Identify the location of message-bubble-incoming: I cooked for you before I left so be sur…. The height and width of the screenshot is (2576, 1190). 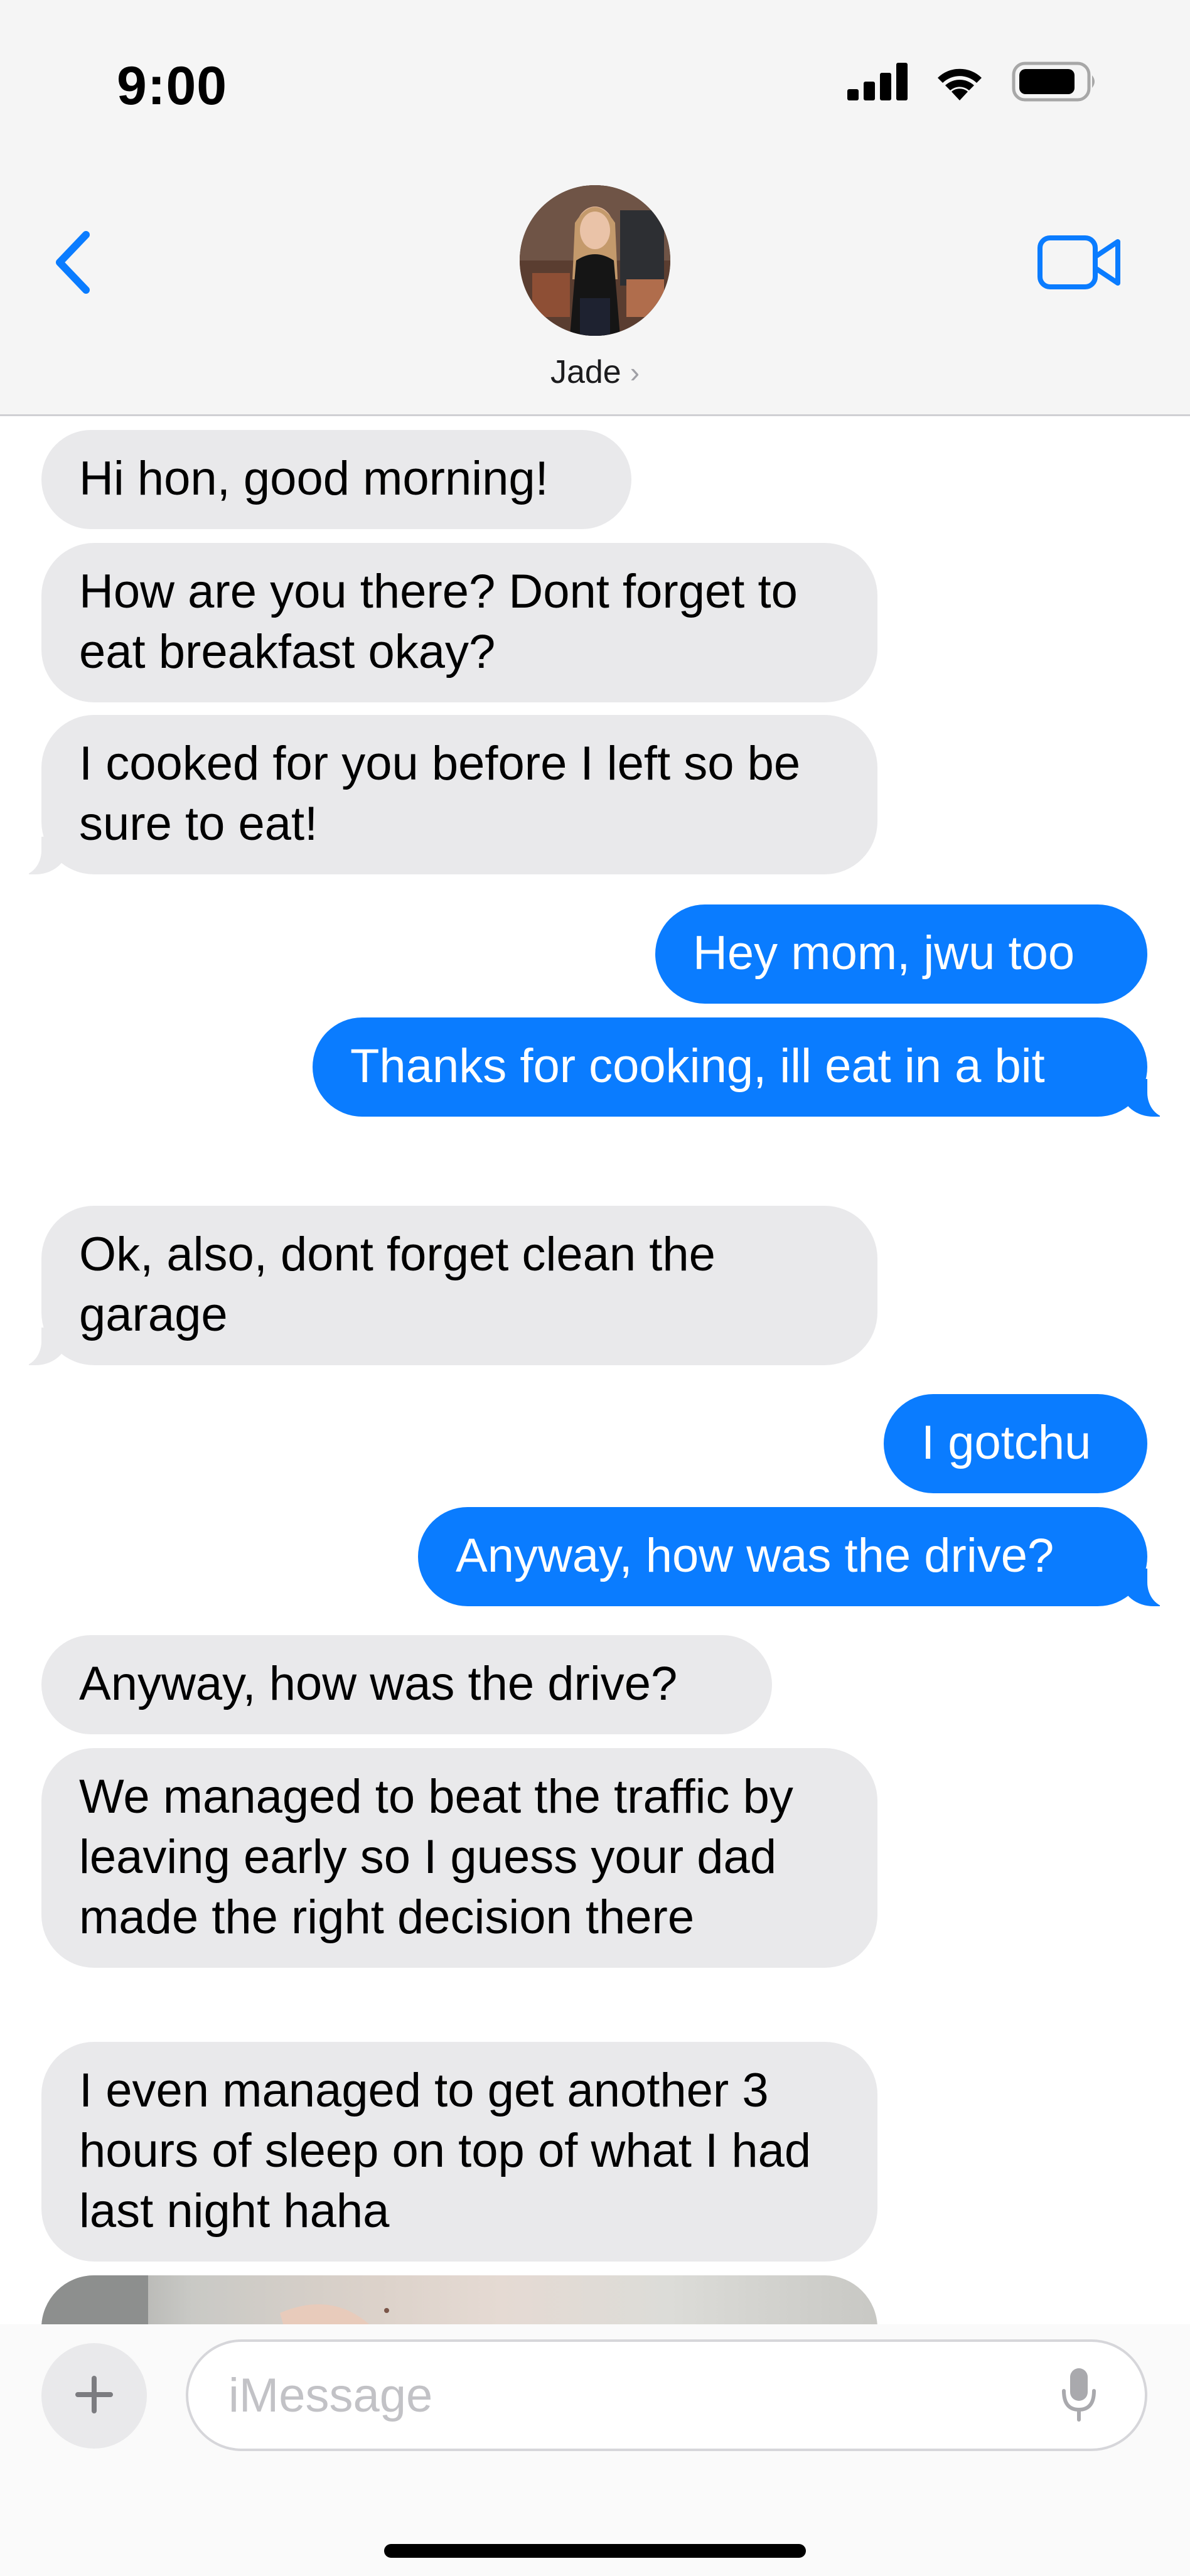
(447, 795).